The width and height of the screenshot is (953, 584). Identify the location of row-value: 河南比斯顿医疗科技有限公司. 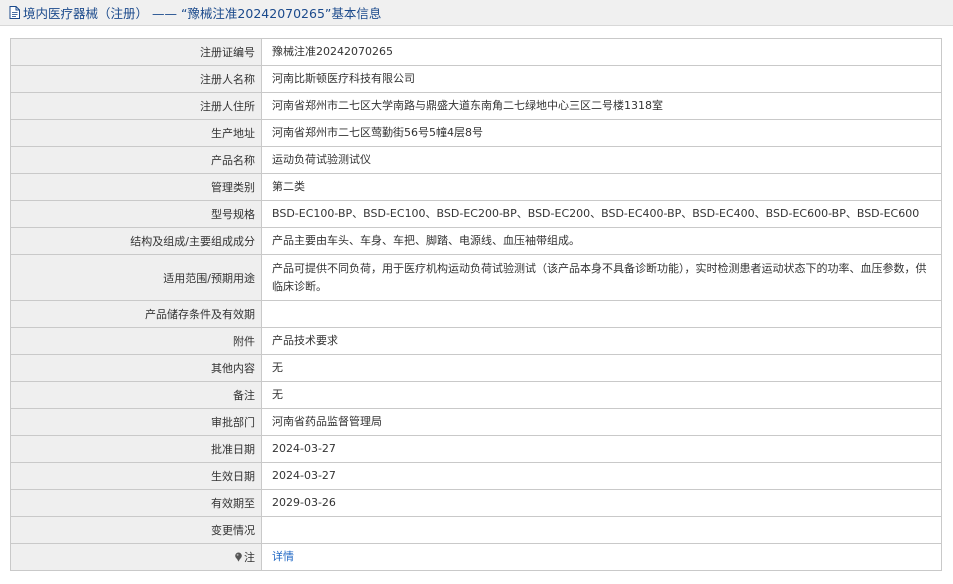
(601, 79).